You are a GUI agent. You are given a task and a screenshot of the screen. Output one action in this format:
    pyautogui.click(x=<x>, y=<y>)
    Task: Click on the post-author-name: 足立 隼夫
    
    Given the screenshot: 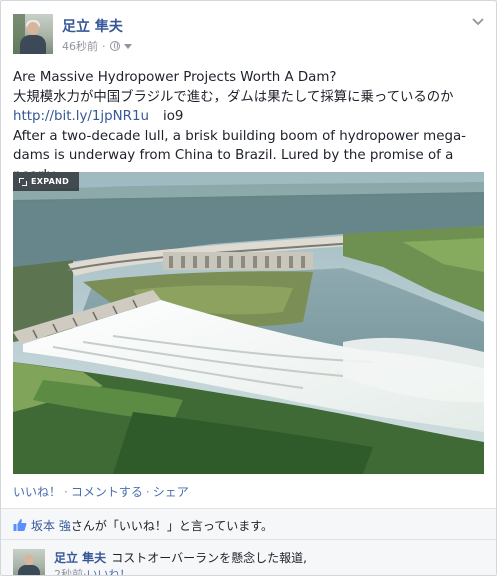 What is the action you would take?
    pyautogui.click(x=92, y=26)
    